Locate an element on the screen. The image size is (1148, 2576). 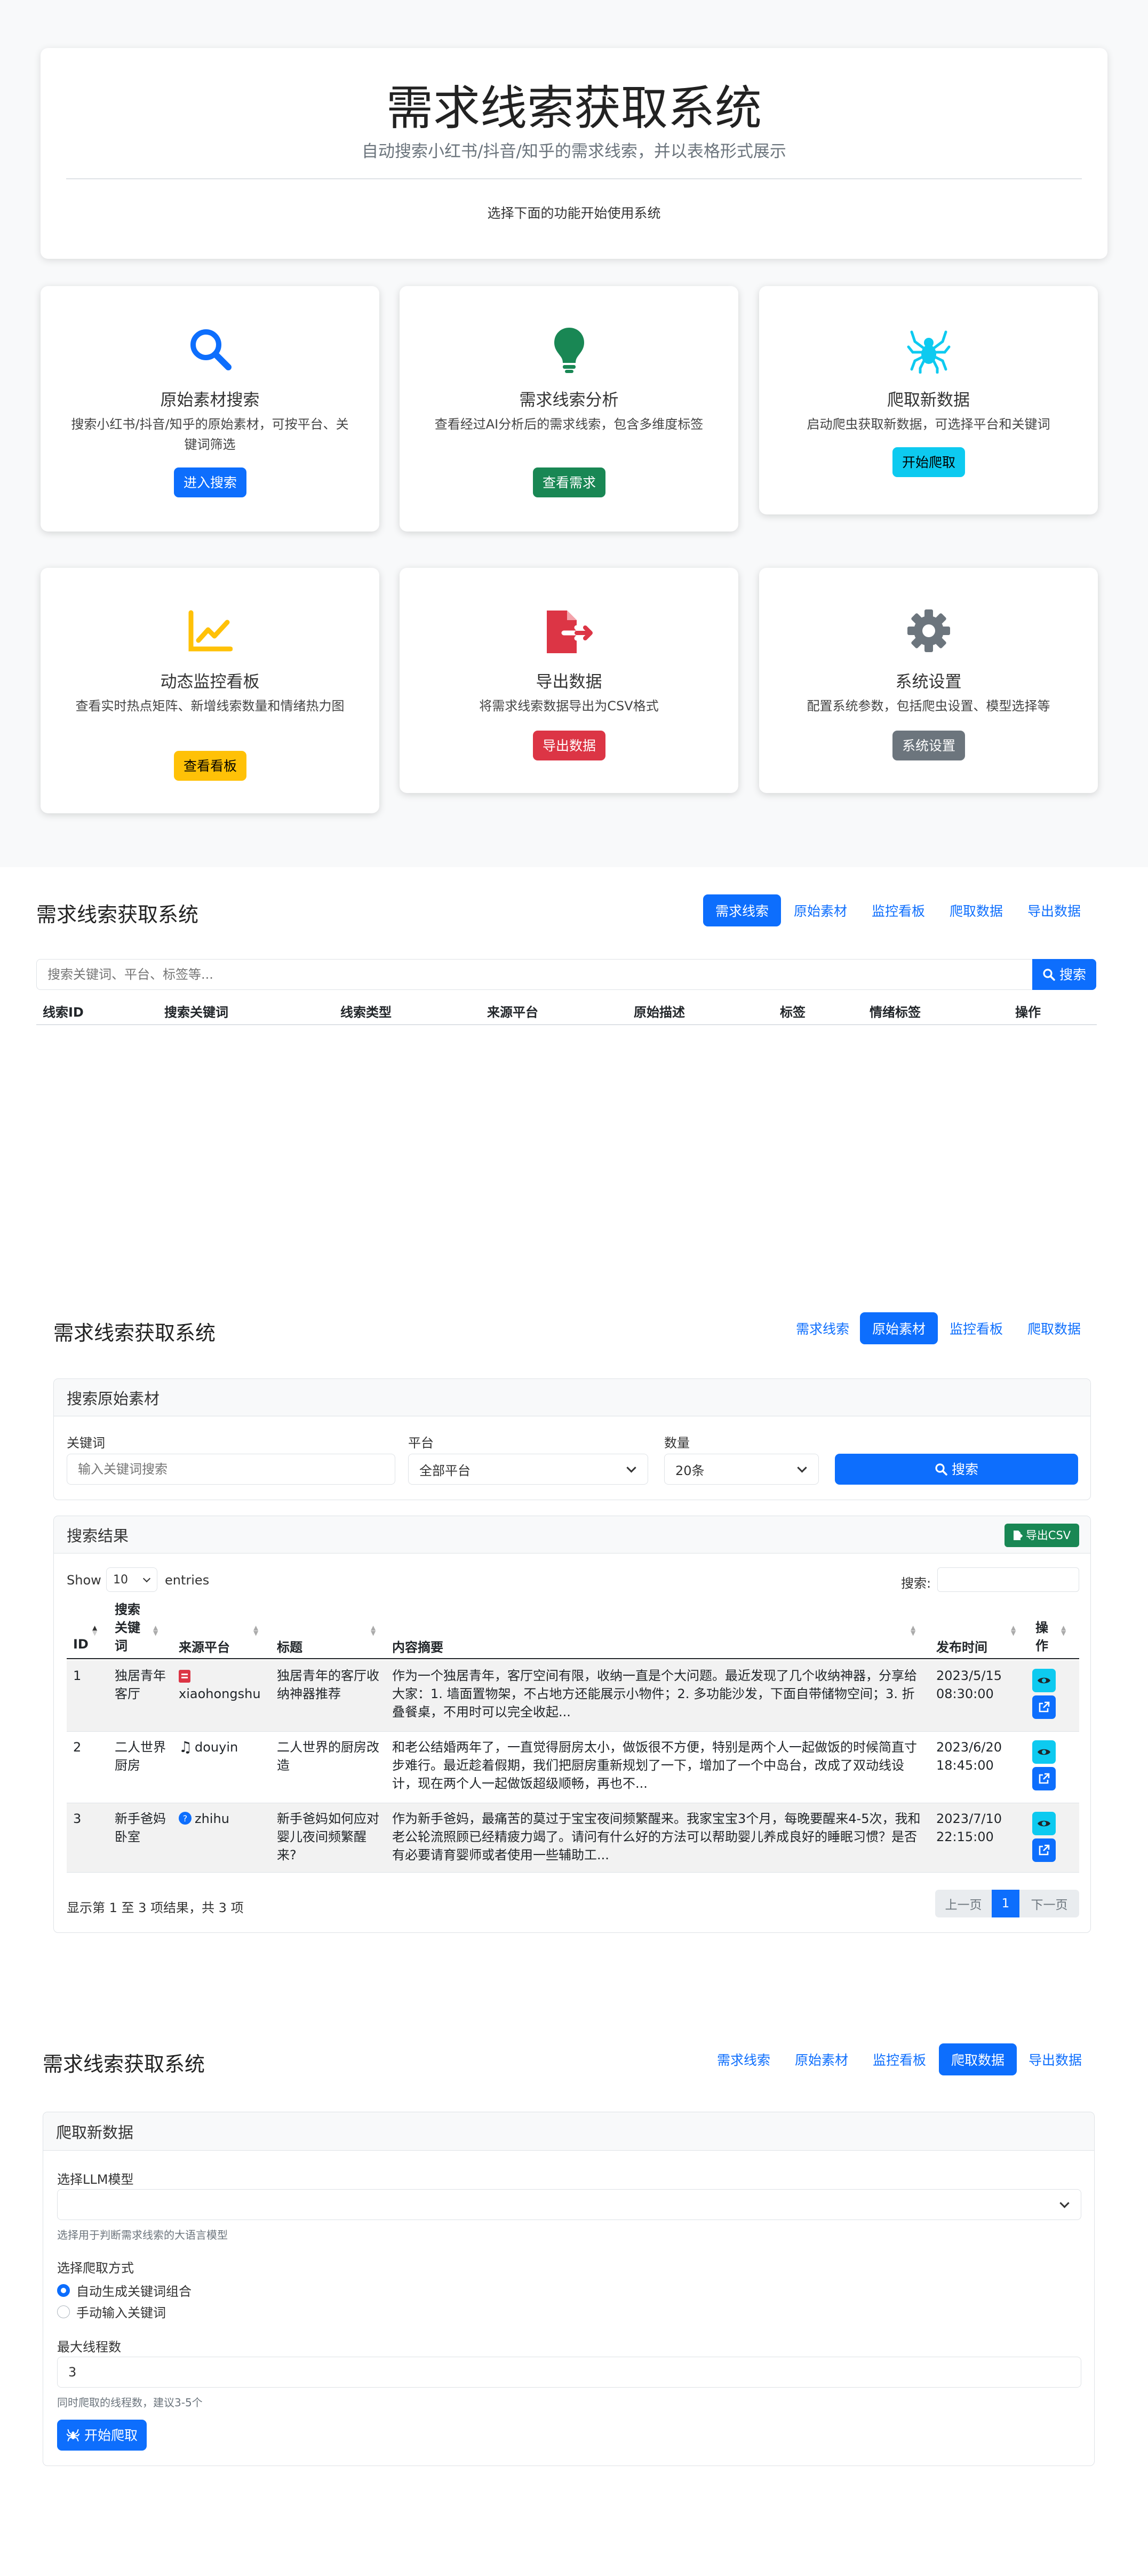
cell-platform: xiaohongshu is located at coordinates (220, 1693).